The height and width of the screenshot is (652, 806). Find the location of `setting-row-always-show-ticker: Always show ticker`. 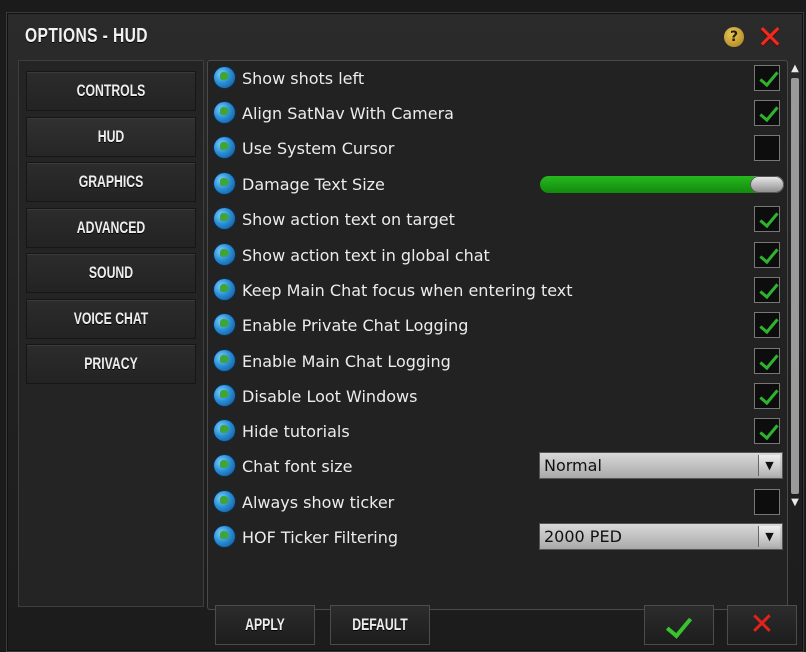

setting-row-always-show-ticker: Always show ticker is located at coordinates (497, 502).